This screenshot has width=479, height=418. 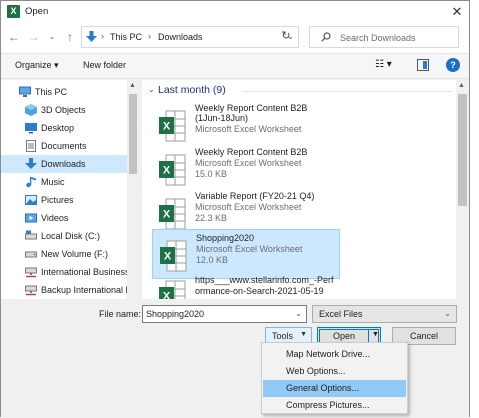 I want to click on file-name-continued: (1Jun-18Jun), so click(x=222, y=118).